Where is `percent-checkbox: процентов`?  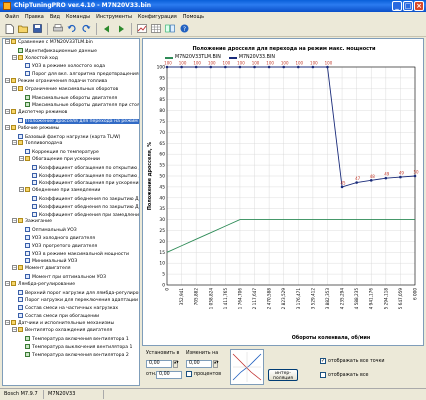
percent-checkbox: процентов is located at coordinates (203, 374).